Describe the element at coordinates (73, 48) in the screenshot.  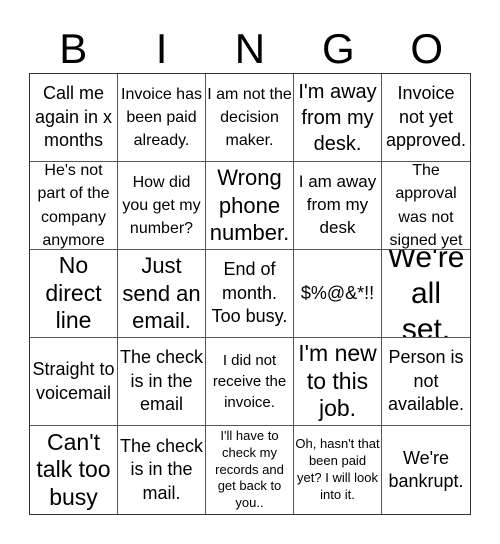
I see `header-letter-b: B` at that location.